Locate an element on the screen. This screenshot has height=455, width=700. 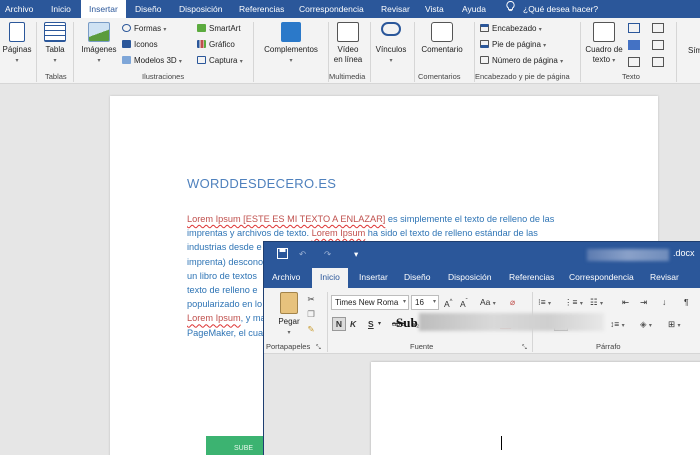
pegar-button: Pegar ▾ is located at coordinates (289, 315).